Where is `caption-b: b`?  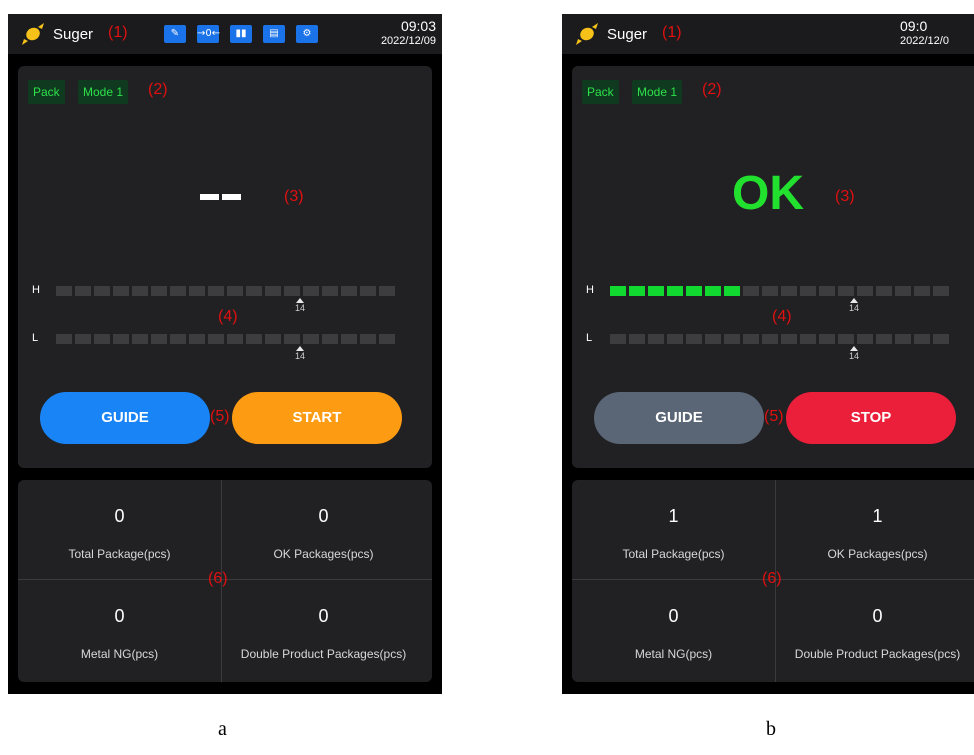 caption-b: b is located at coordinates (771, 729).